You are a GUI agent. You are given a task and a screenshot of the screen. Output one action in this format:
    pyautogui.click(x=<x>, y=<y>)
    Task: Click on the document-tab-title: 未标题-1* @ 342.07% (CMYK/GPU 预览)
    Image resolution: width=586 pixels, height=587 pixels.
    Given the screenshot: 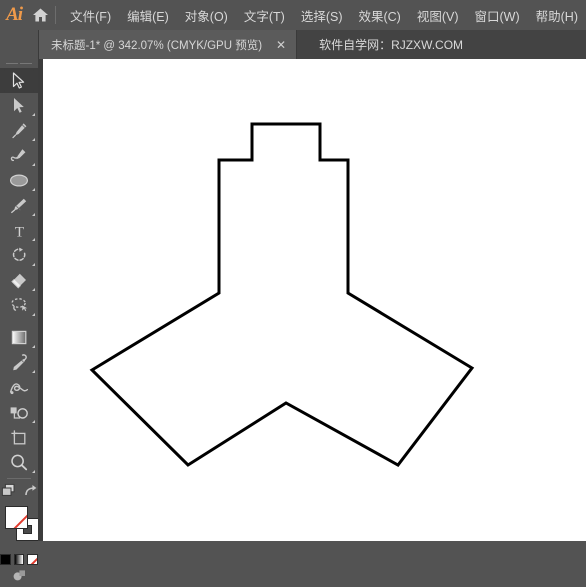 What is the action you would take?
    pyautogui.click(x=157, y=45)
    